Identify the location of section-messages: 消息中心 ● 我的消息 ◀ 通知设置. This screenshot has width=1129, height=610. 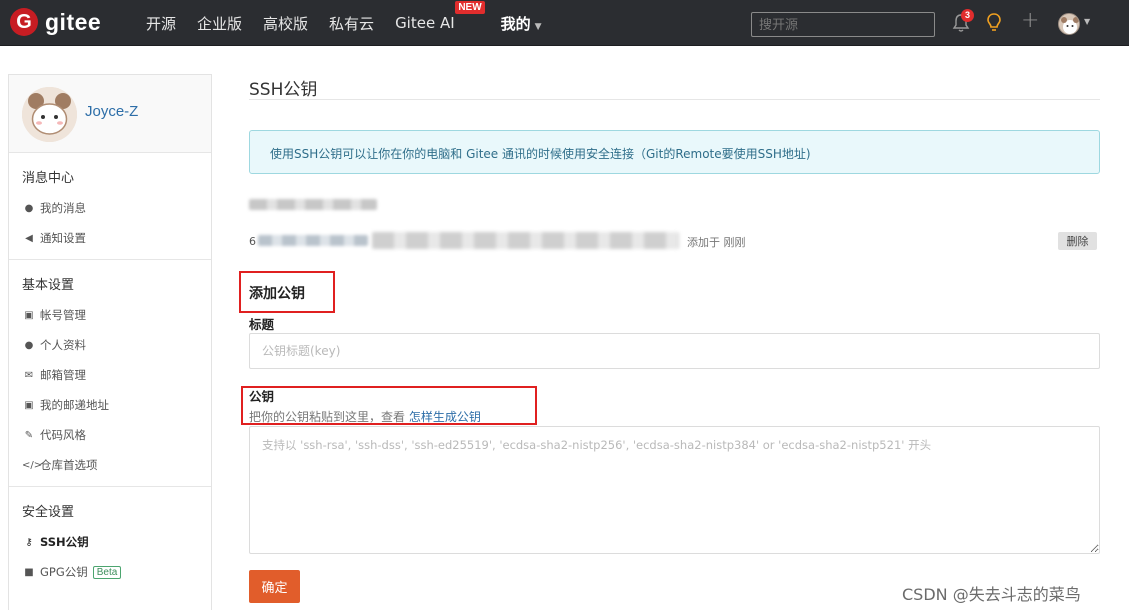
(110, 206).